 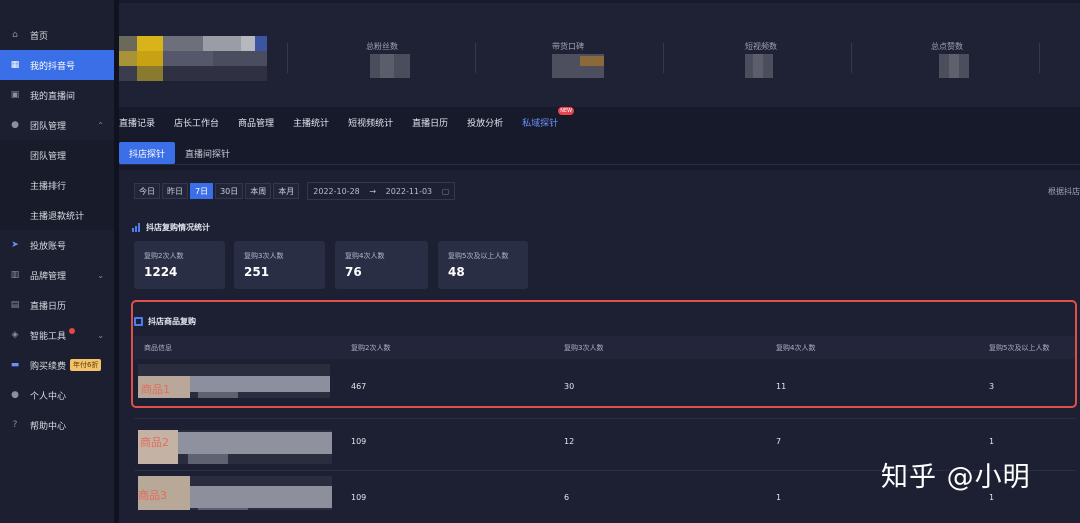 I want to click on calendar-icon: ▢, so click(x=445, y=191).